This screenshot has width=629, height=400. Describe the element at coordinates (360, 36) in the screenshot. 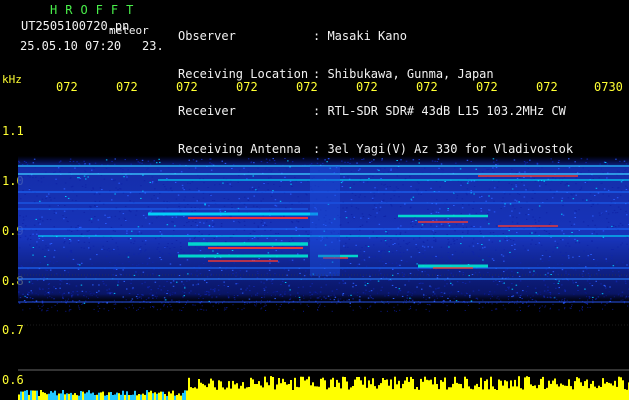

I see `observer-value: : Masaki Kano` at that location.